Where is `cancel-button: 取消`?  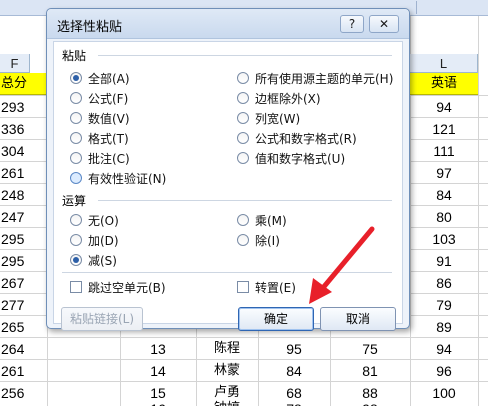 cancel-button: 取消 is located at coordinates (358, 319).